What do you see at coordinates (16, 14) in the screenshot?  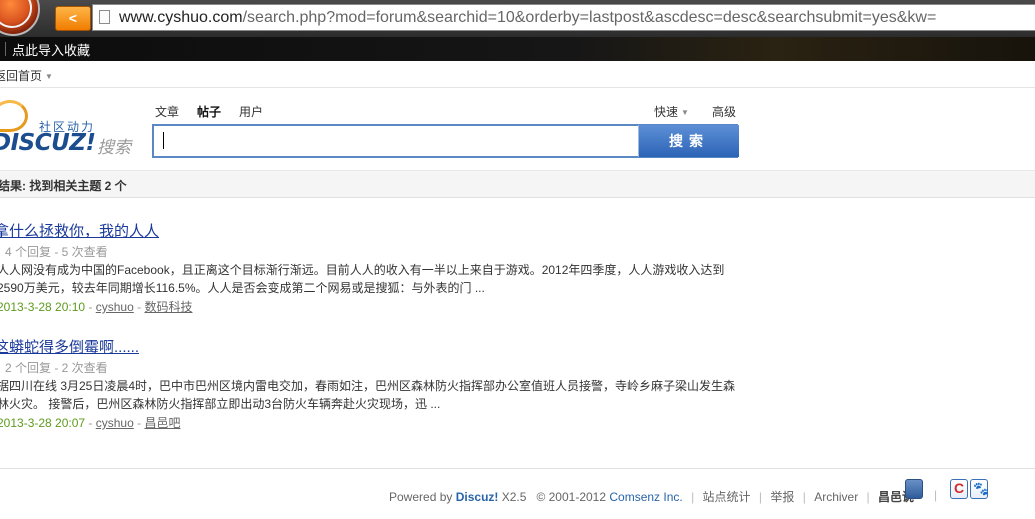 I see `orb-ring` at bounding box center [16, 14].